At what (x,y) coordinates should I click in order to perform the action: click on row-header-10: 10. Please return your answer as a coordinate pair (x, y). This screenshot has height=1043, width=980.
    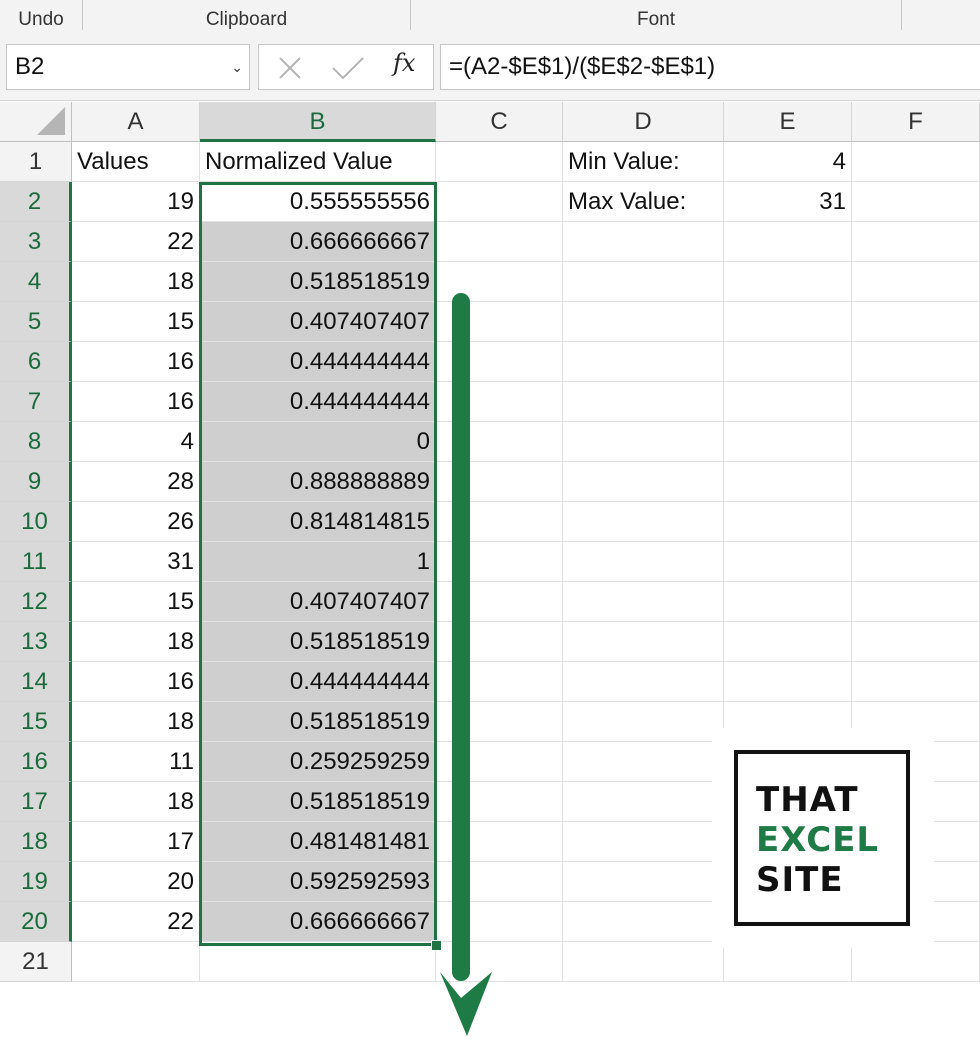
    Looking at the image, I should click on (36, 522).